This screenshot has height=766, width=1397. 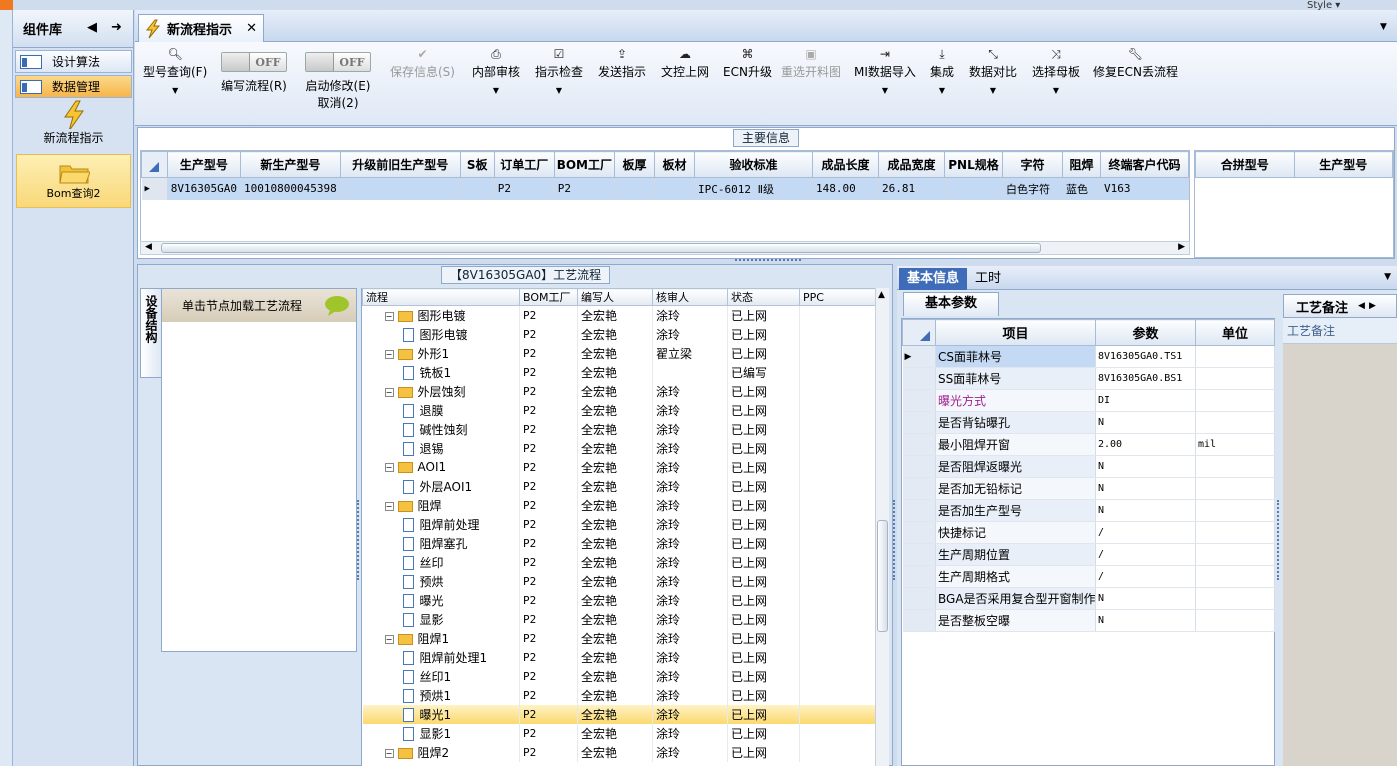 What do you see at coordinates (201, 28) in the screenshot?
I see `tab-new-flow: 新流程指示 ✕` at bounding box center [201, 28].